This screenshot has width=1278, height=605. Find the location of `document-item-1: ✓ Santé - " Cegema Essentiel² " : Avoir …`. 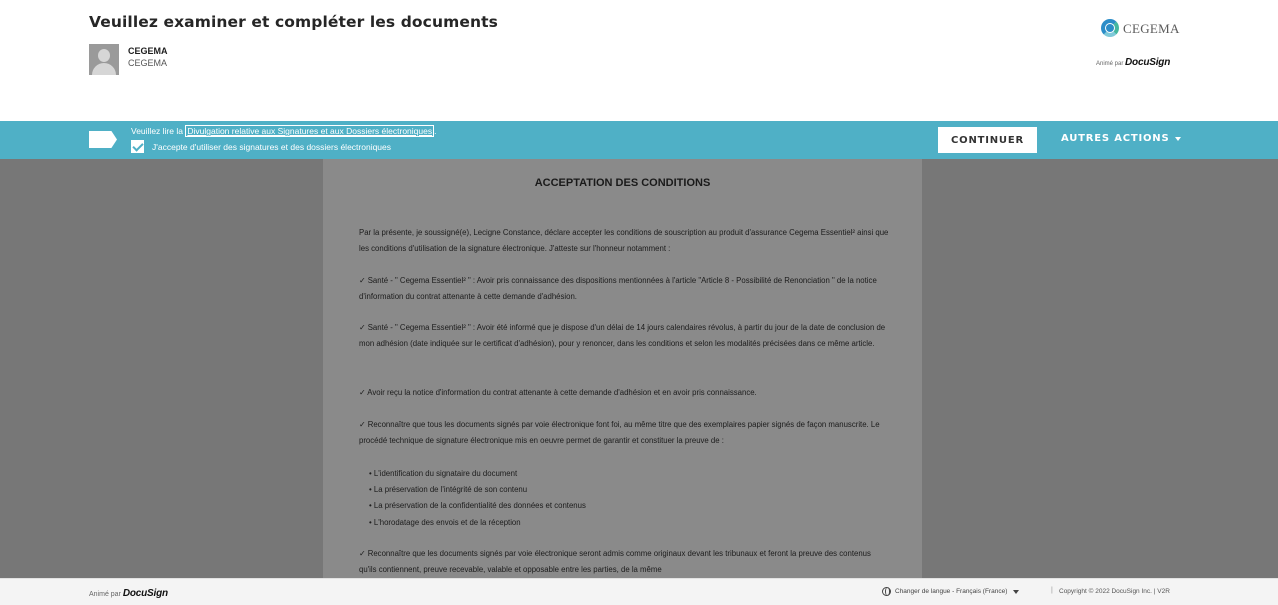

document-item-1: ✓ Santé - " Cegema Essentiel² " : Avoir … is located at coordinates (618, 289).